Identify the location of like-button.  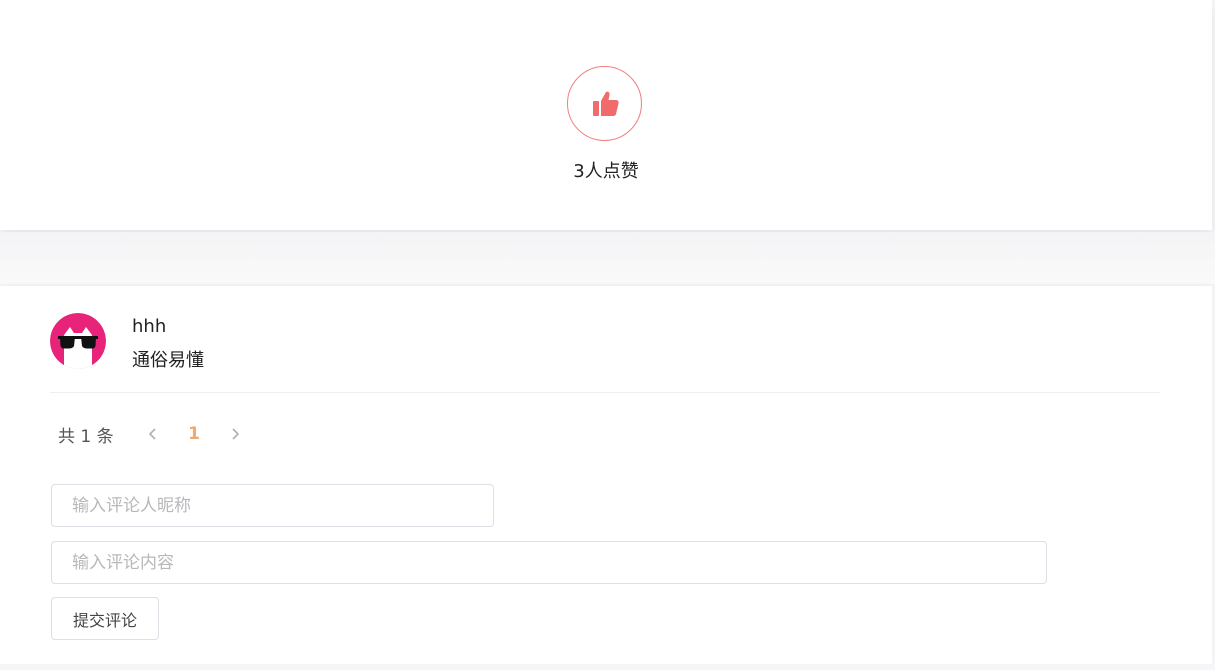
(604, 103).